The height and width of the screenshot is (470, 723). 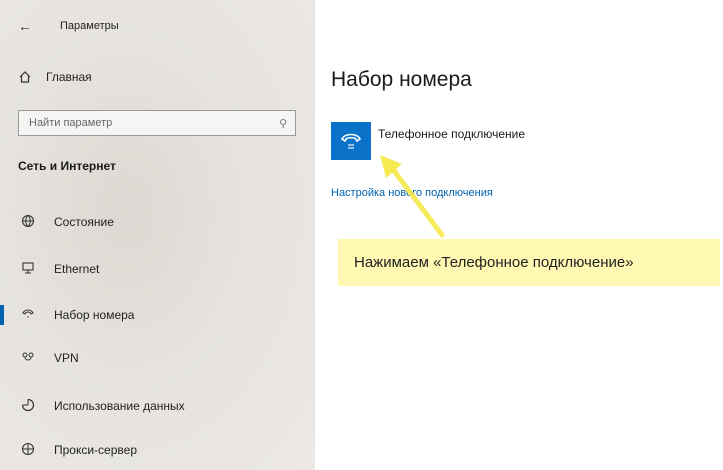 What do you see at coordinates (84, 222) in the screenshot?
I see `sidebar-item-label: Состояние` at bounding box center [84, 222].